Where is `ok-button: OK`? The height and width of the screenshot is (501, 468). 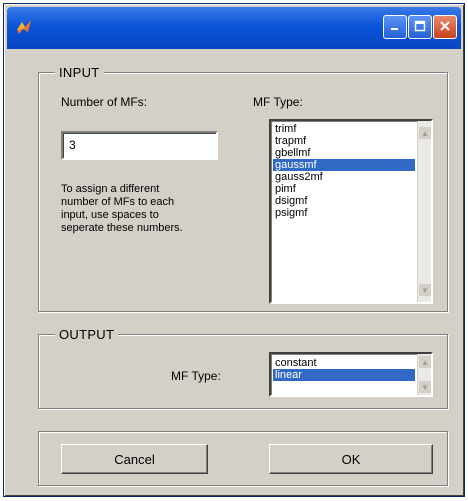 ok-button: OK is located at coordinates (351, 459).